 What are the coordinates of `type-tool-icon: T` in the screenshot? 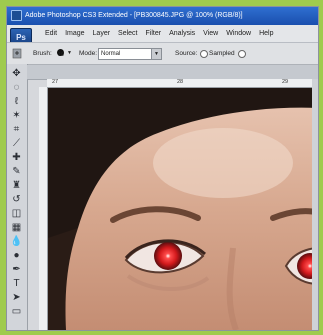 It's located at (16, 283).